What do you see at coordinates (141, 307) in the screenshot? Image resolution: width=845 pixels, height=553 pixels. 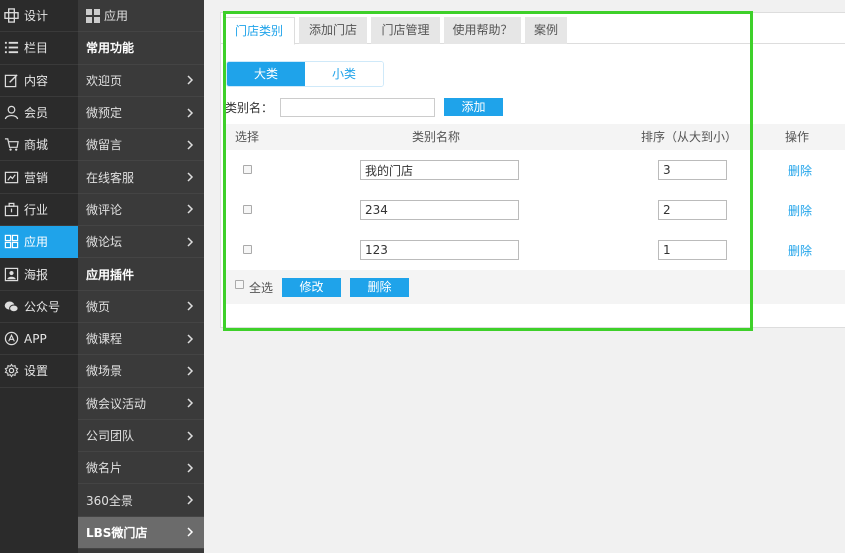 I see `sidebar-item-micro-page: 微页` at bounding box center [141, 307].